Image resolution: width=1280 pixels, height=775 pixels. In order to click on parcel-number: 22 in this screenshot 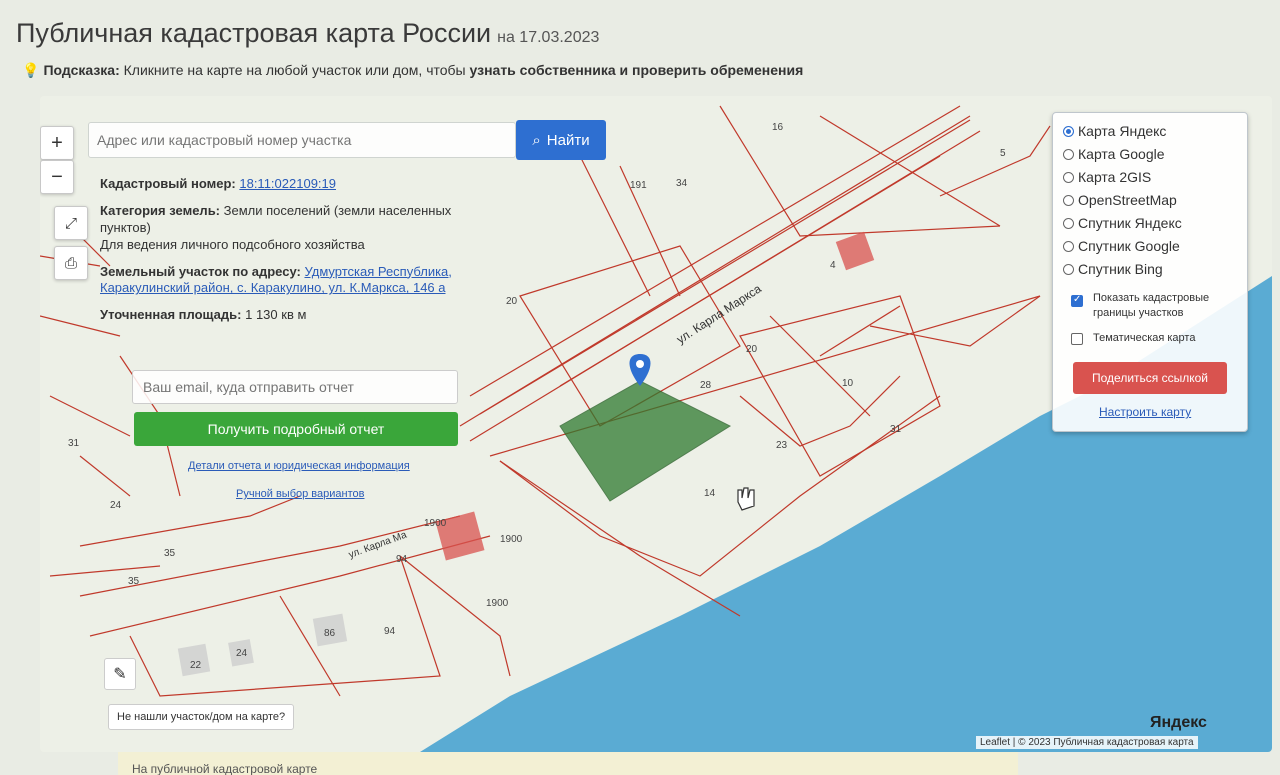, I will do `click(196, 665)`.